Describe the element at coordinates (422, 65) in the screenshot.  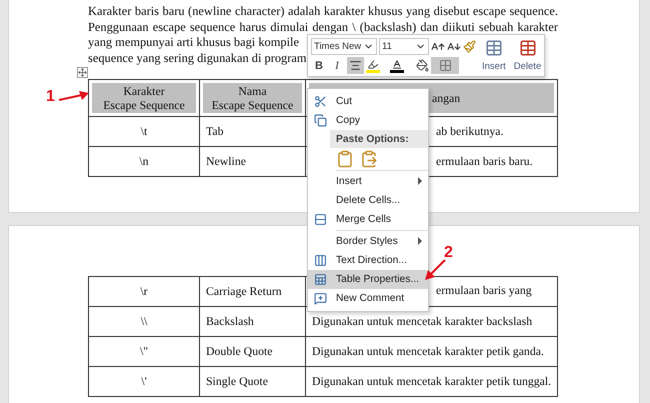
I see `paint-bucket-icon` at that location.